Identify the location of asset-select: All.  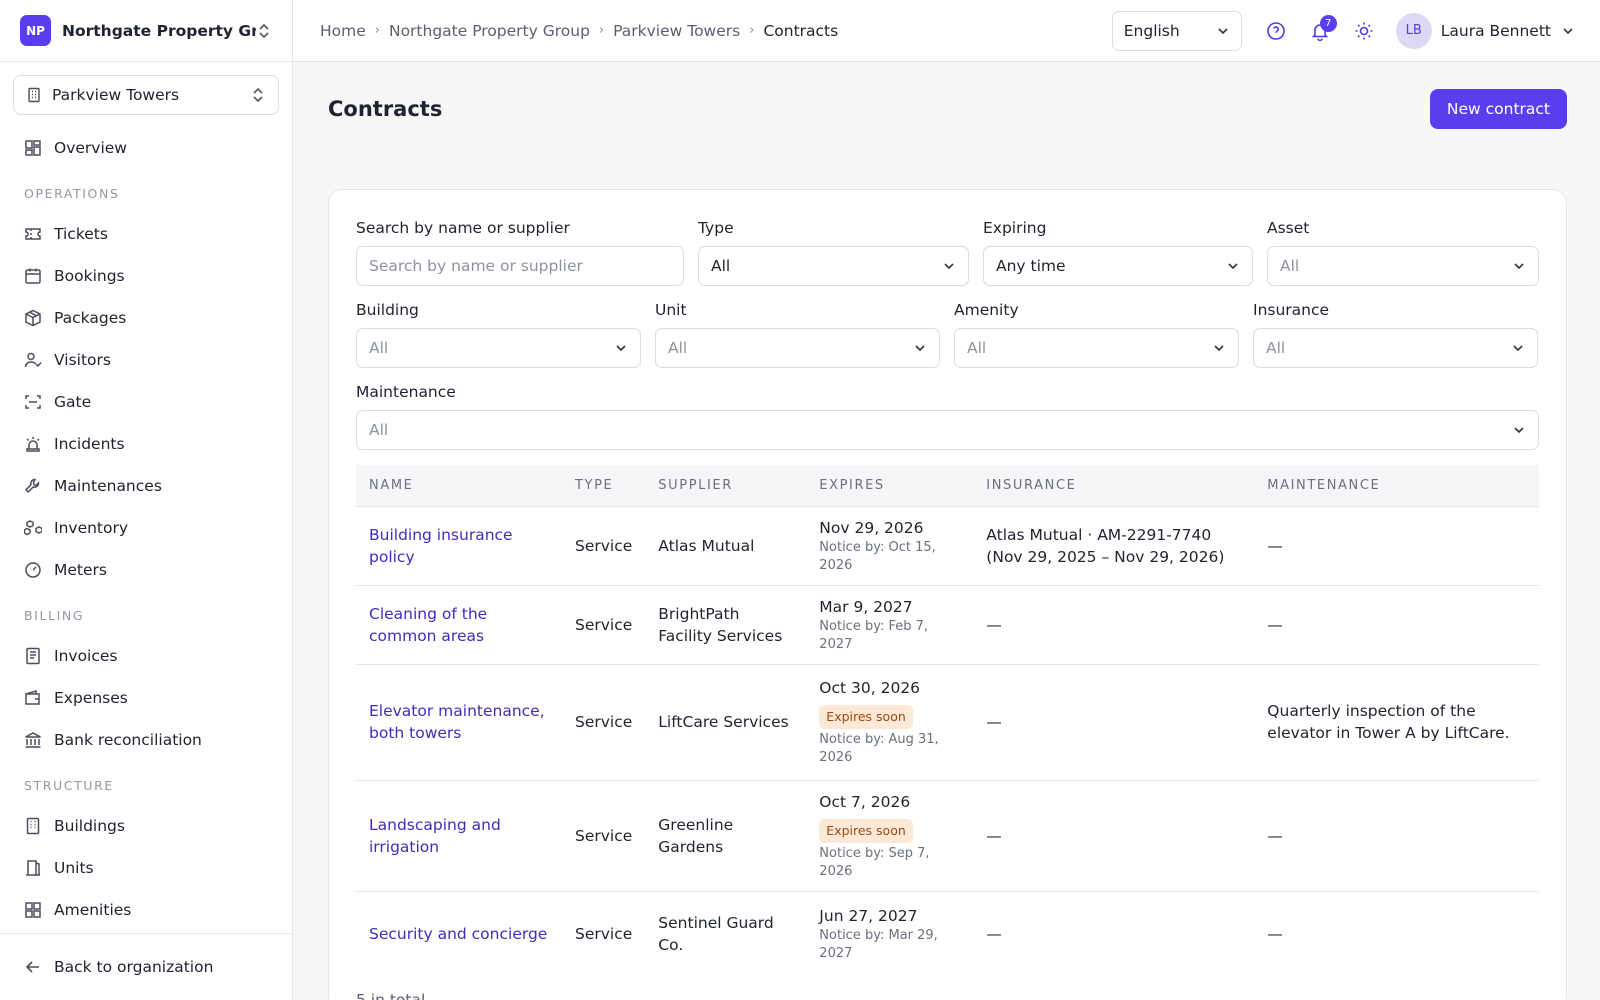
(1403, 266).